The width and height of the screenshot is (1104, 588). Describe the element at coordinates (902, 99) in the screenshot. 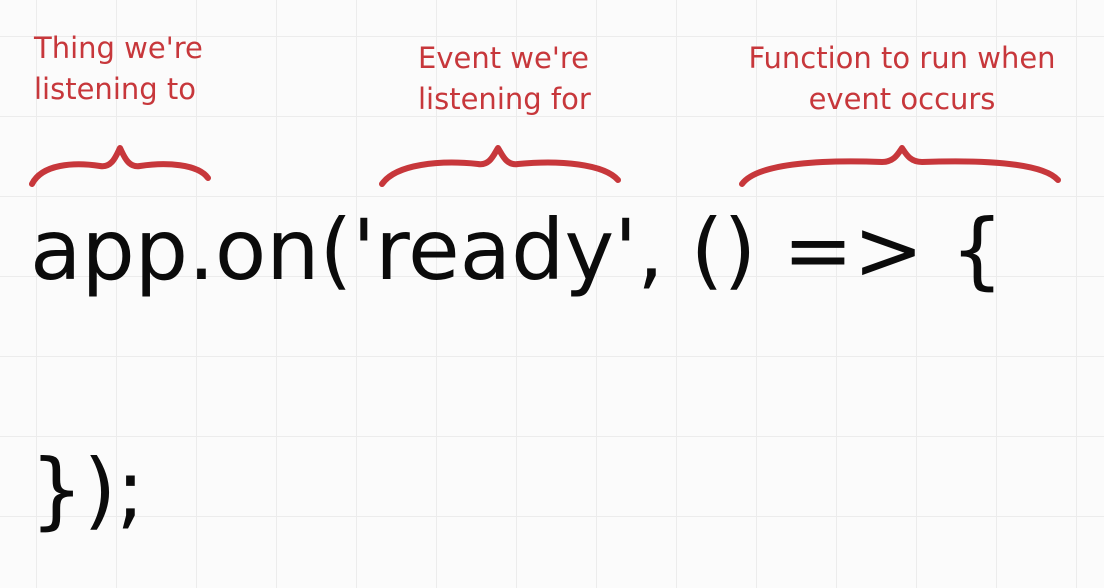

I see `annotation-line: event occurs` at that location.